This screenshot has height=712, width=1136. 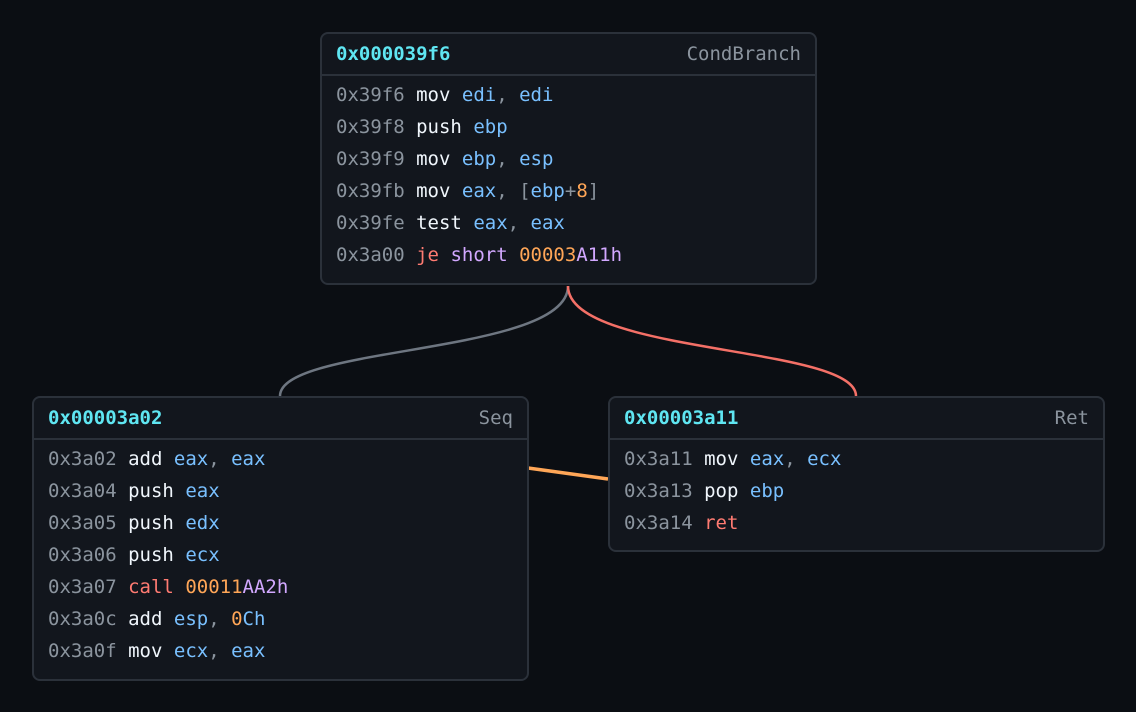 I want to click on operand-punctuation: +, so click(x=570, y=191).